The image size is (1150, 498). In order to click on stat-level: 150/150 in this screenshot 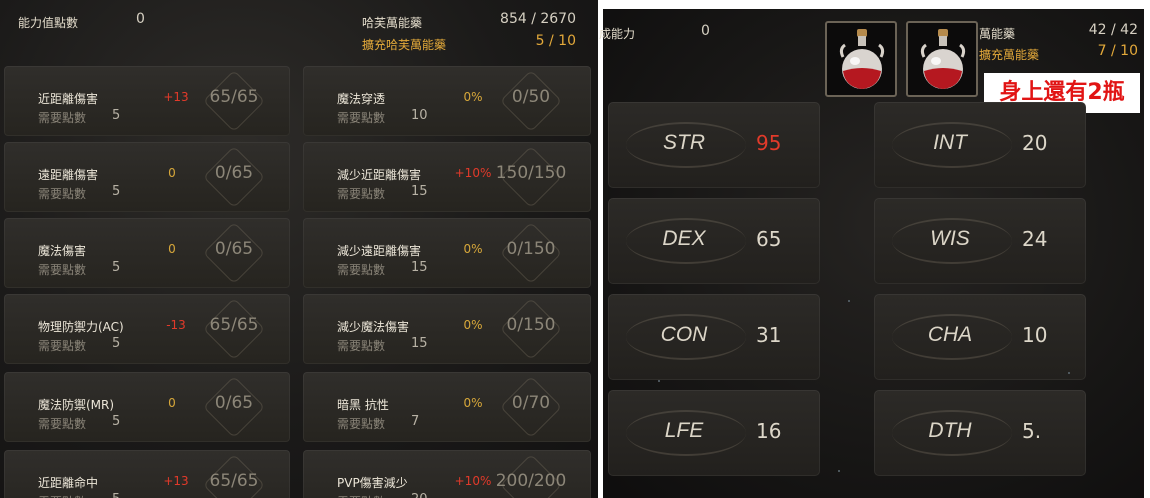, I will do `click(531, 173)`.